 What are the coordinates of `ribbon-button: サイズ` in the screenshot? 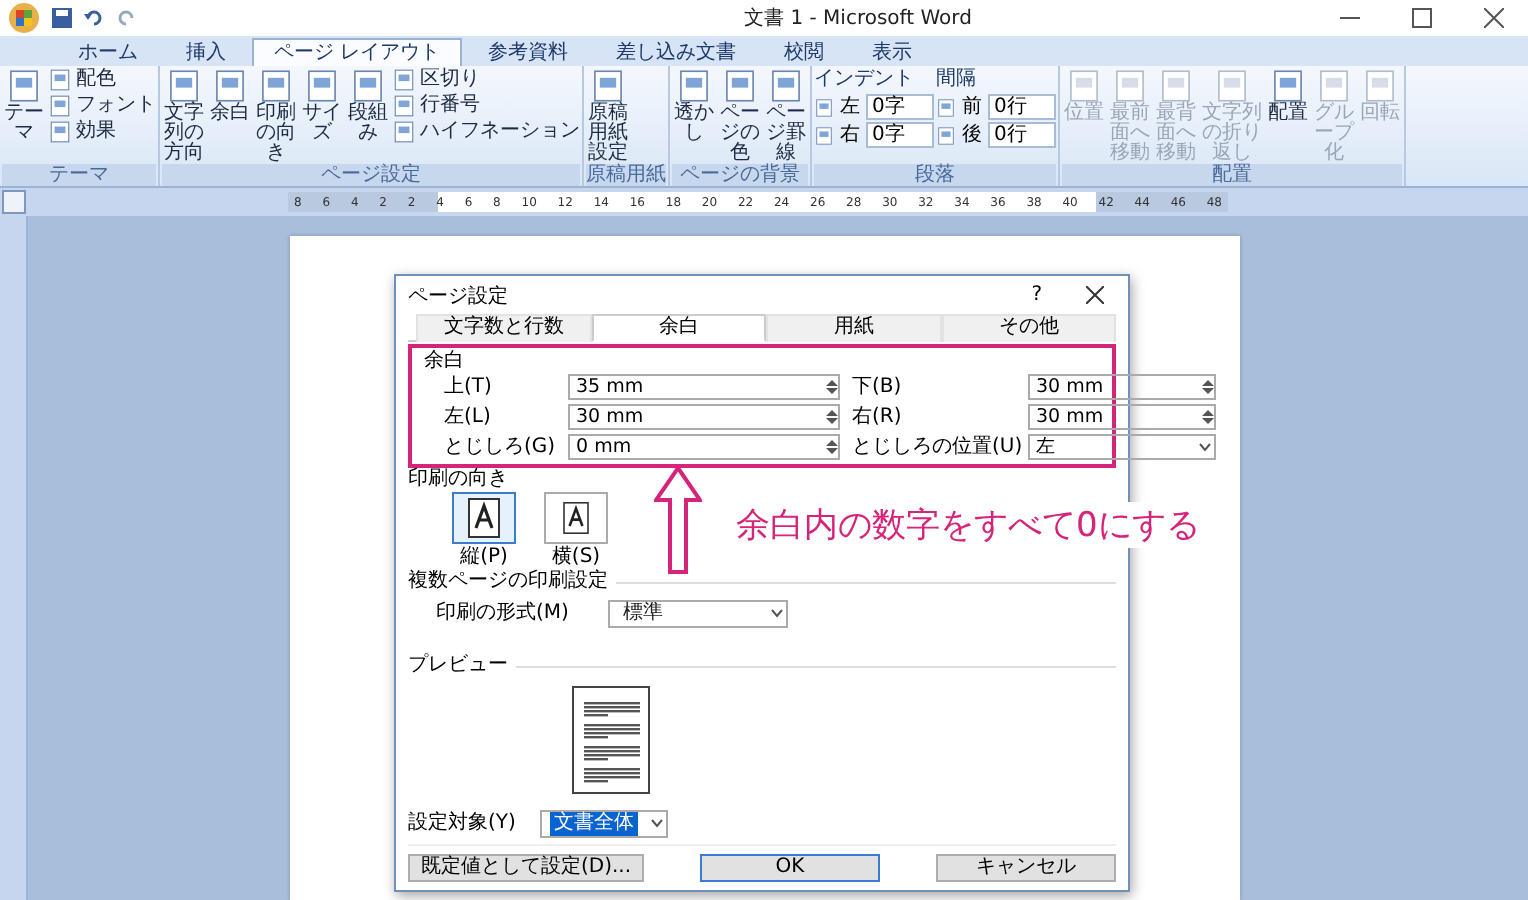 It's located at (322, 106).